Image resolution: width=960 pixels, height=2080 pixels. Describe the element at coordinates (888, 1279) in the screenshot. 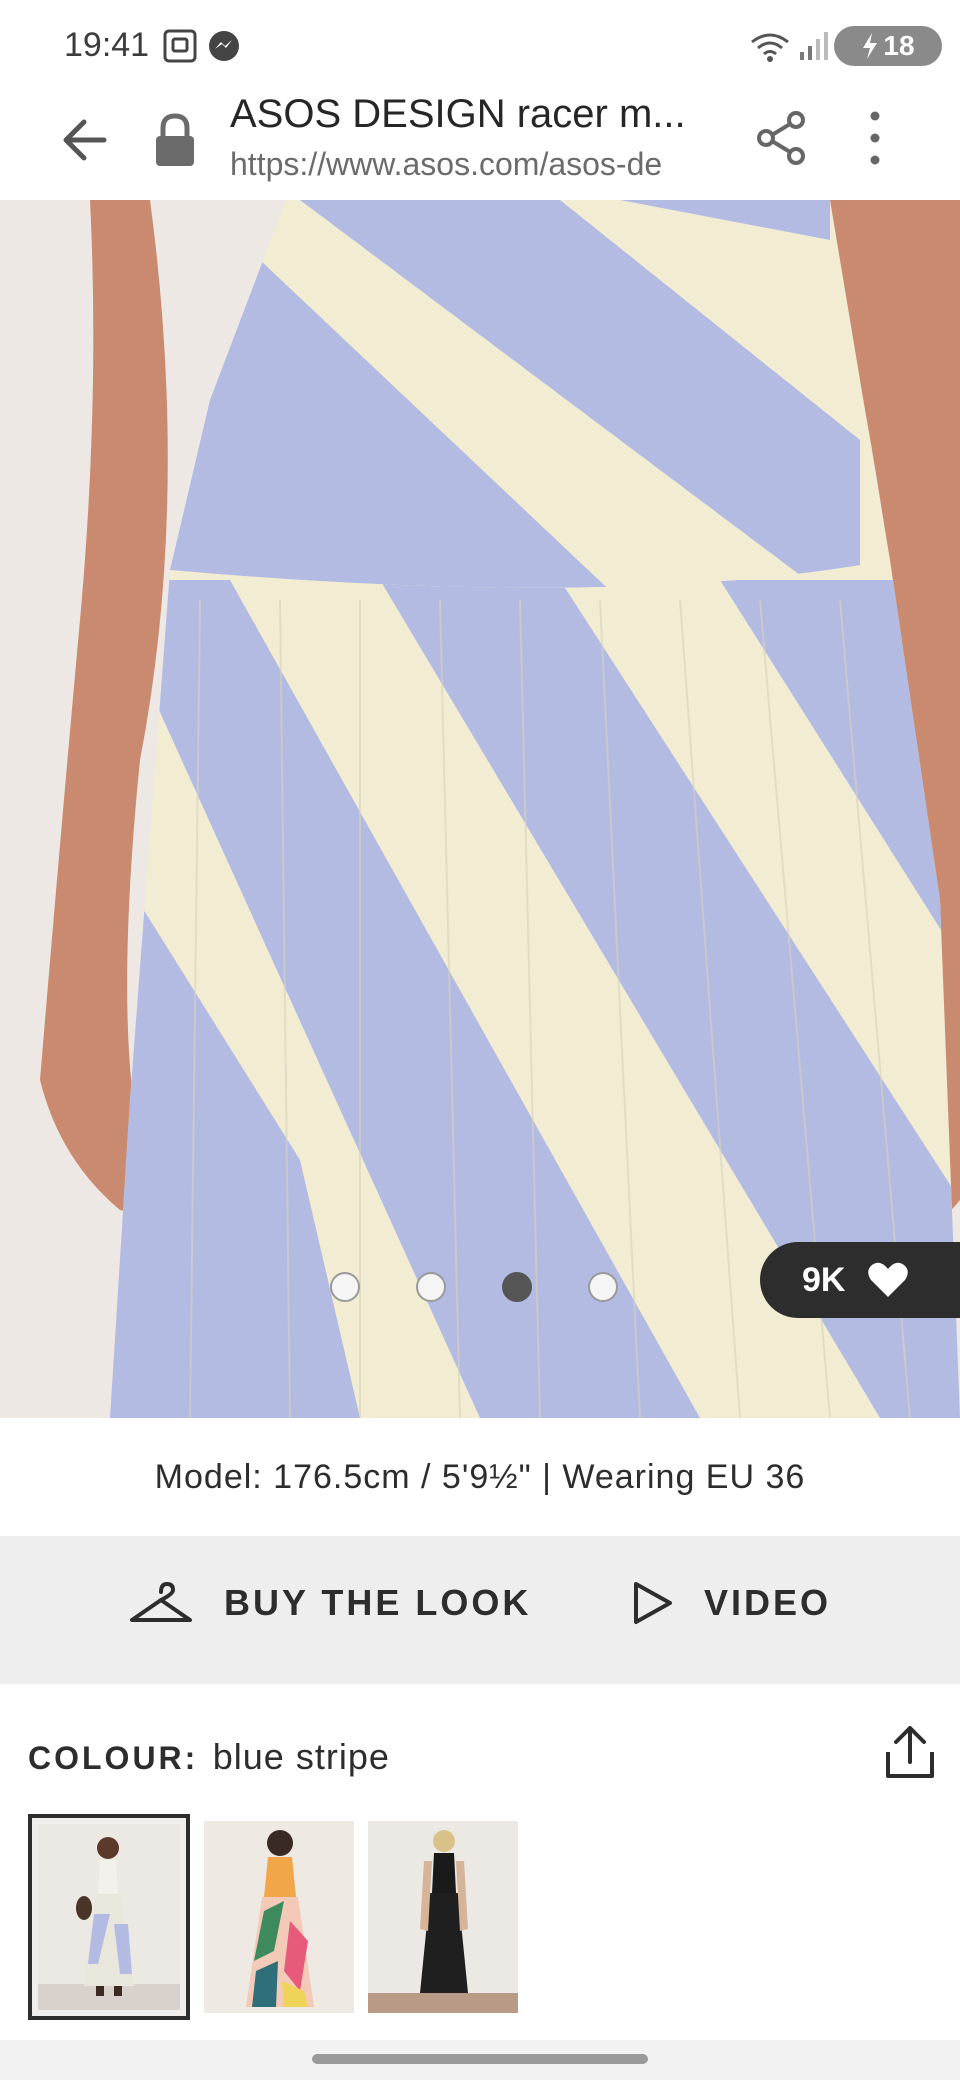

I see `heart-icon` at that location.